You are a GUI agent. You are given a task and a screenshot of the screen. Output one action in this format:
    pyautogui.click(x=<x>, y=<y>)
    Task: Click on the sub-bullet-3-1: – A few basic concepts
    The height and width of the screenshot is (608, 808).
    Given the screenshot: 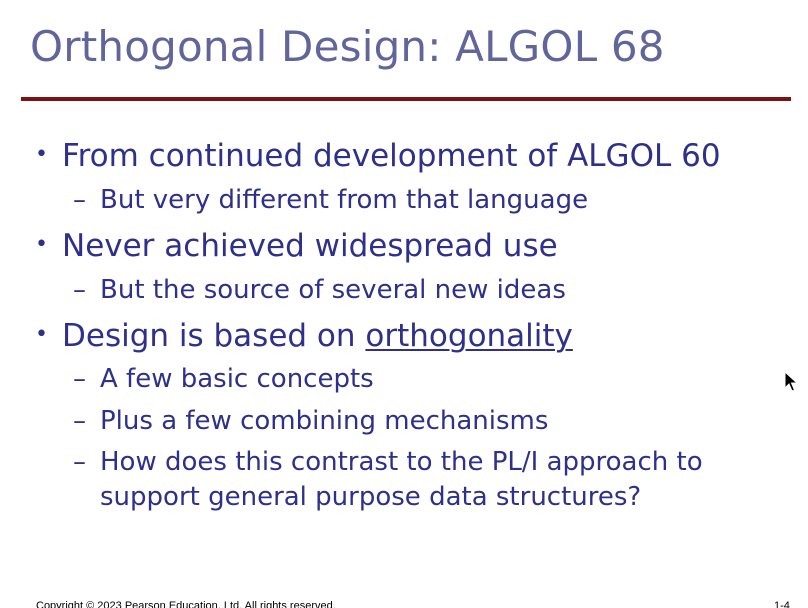 What is the action you would take?
    pyautogui.click(x=223, y=379)
    